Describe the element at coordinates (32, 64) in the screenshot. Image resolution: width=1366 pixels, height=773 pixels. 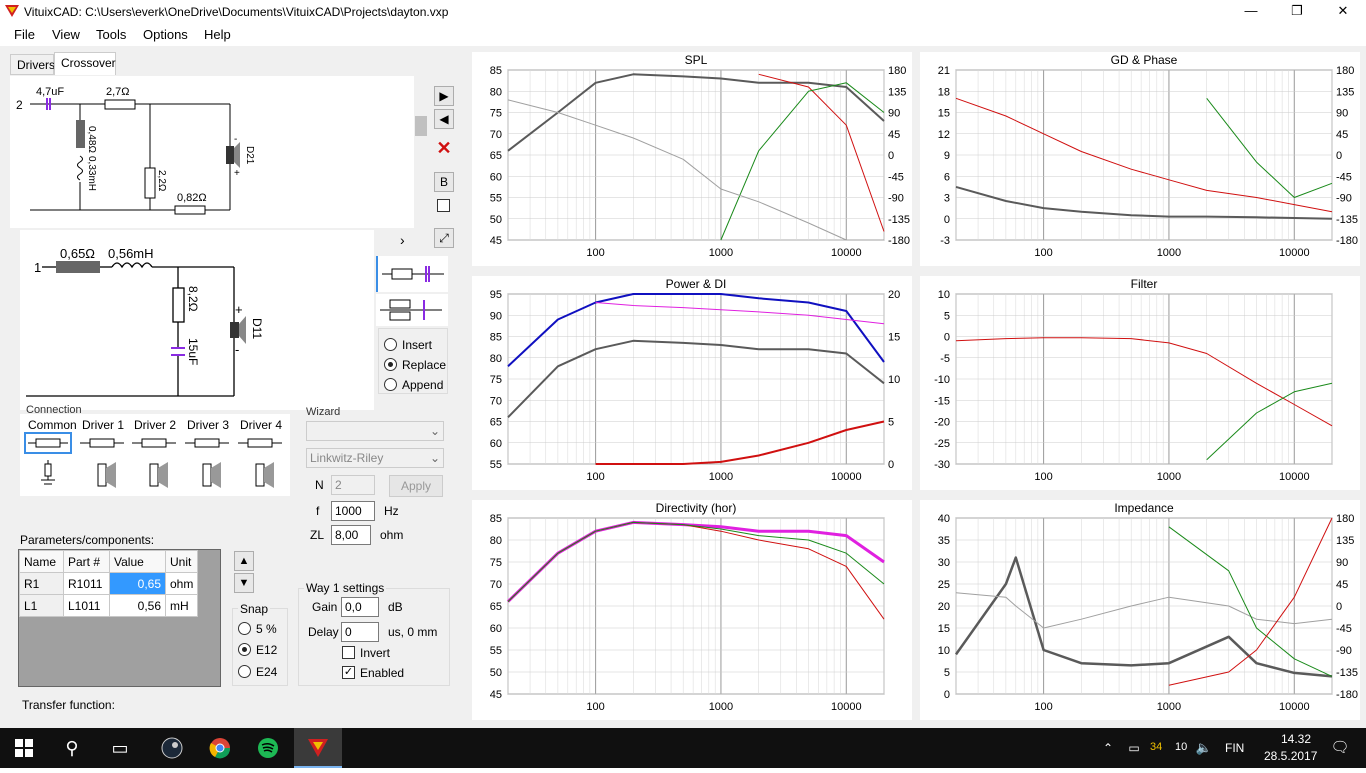
I see `tab-drivers: Drivers` at that location.